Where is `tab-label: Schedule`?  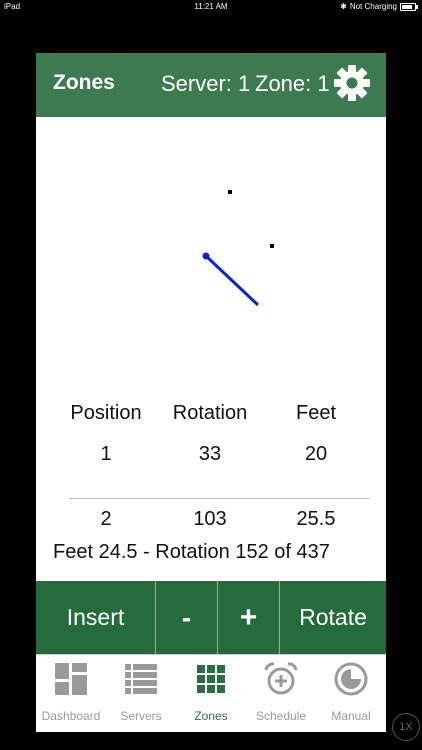 tab-label: Schedule is located at coordinates (281, 716).